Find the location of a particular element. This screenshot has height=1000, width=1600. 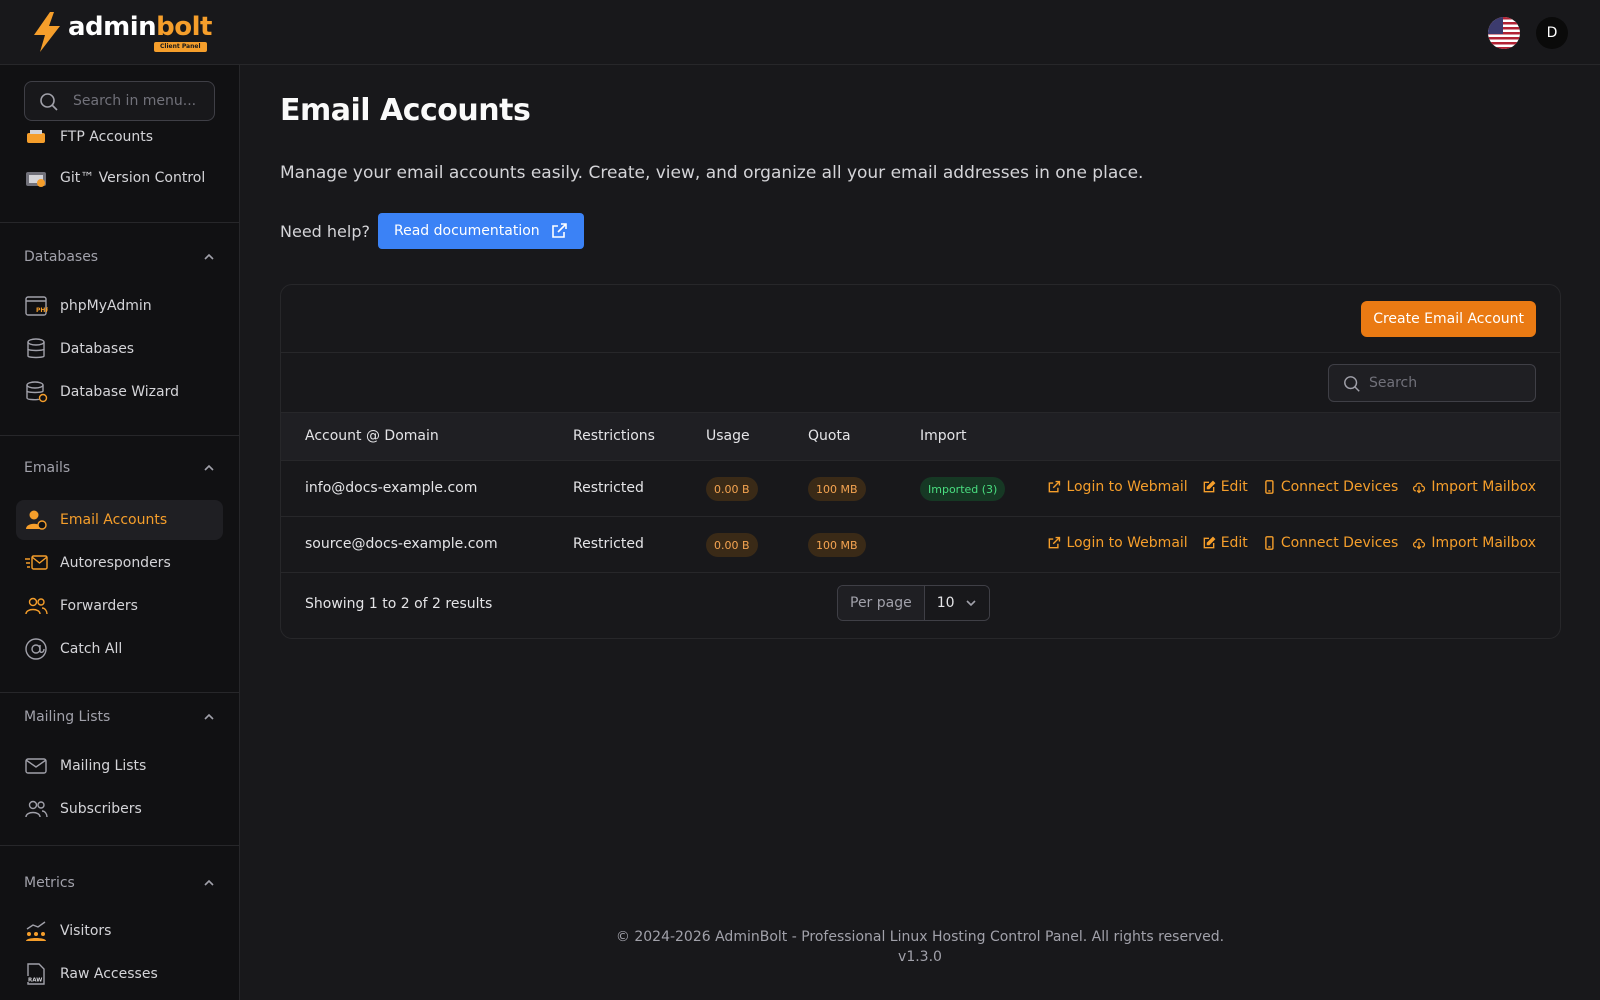

card-header: Create Email Account is located at coordinates (920, 319).